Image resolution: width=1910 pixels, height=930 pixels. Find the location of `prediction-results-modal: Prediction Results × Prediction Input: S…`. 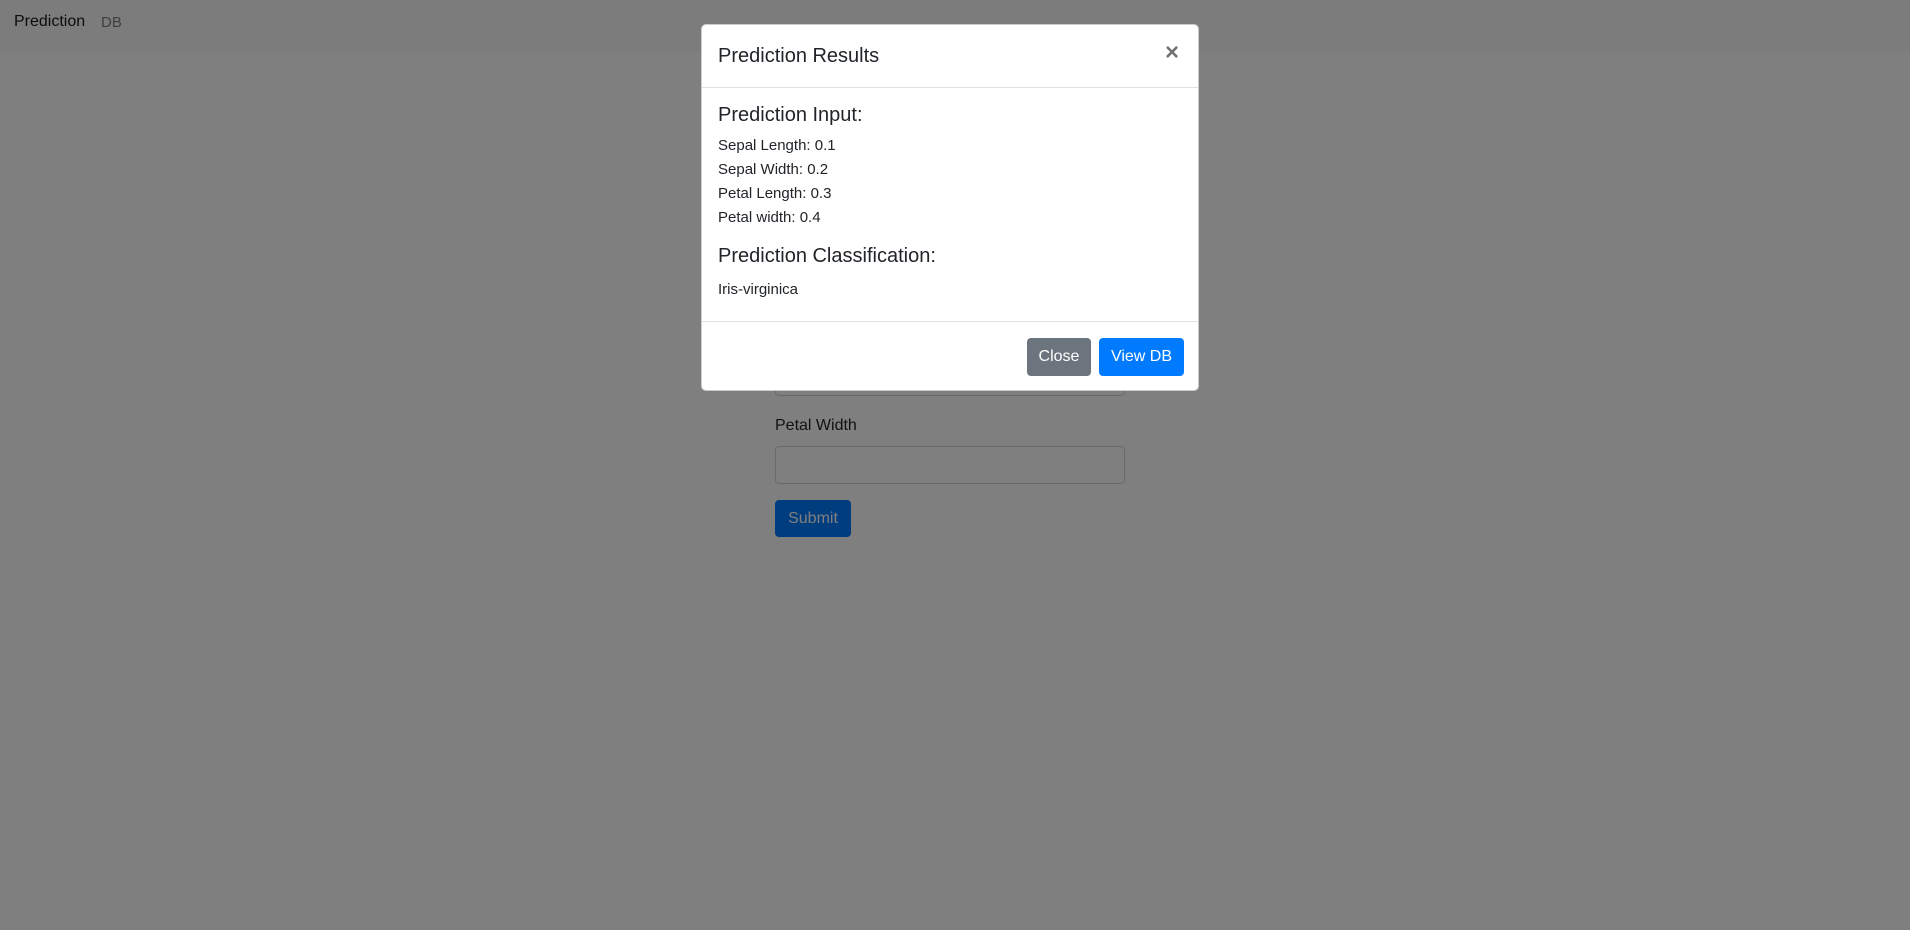

prediction-results-modal: Prediction Results × Prediction Input: S… is located at coordinates (950, 207).